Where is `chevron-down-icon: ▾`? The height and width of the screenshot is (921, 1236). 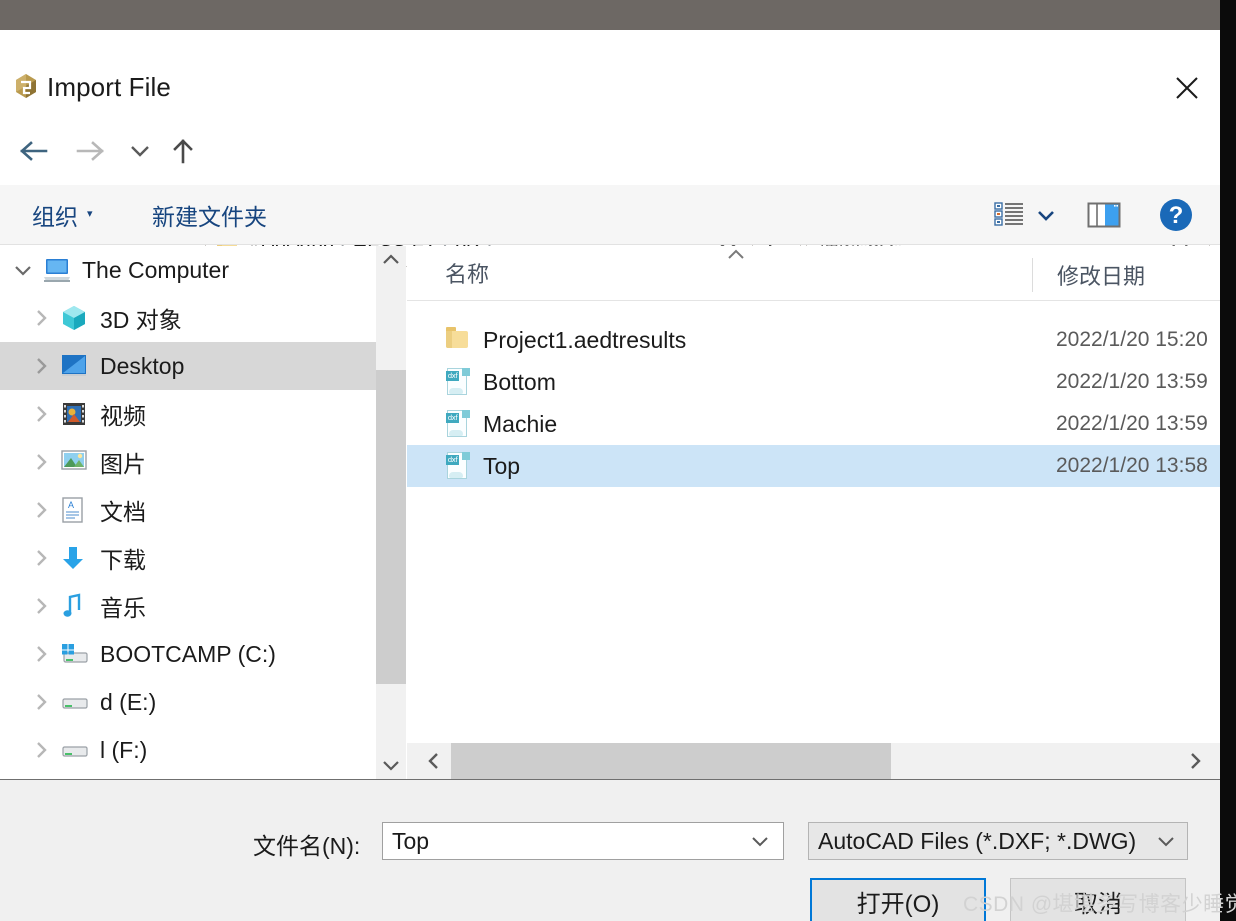
chevron-down-icon: ▾ is located at coordinates (90, 214).